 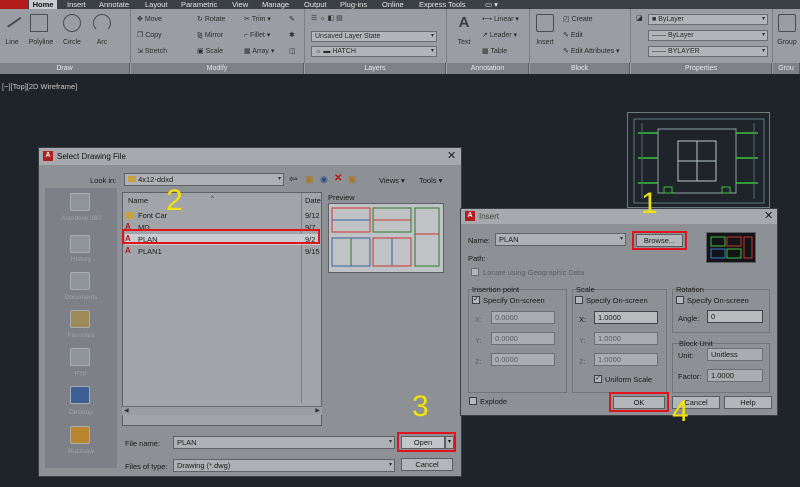 I want to click on text-icon: A, so click(x=464, y=22).